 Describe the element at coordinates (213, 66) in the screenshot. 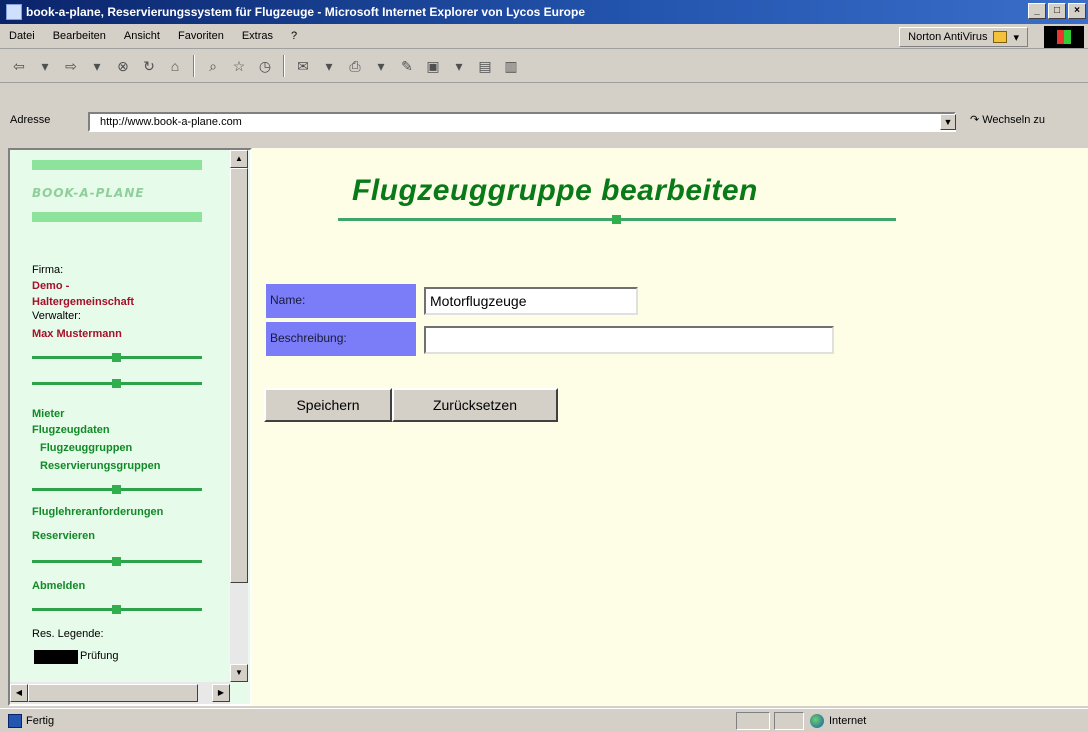

I see `search-icon: ⌕` at that location.